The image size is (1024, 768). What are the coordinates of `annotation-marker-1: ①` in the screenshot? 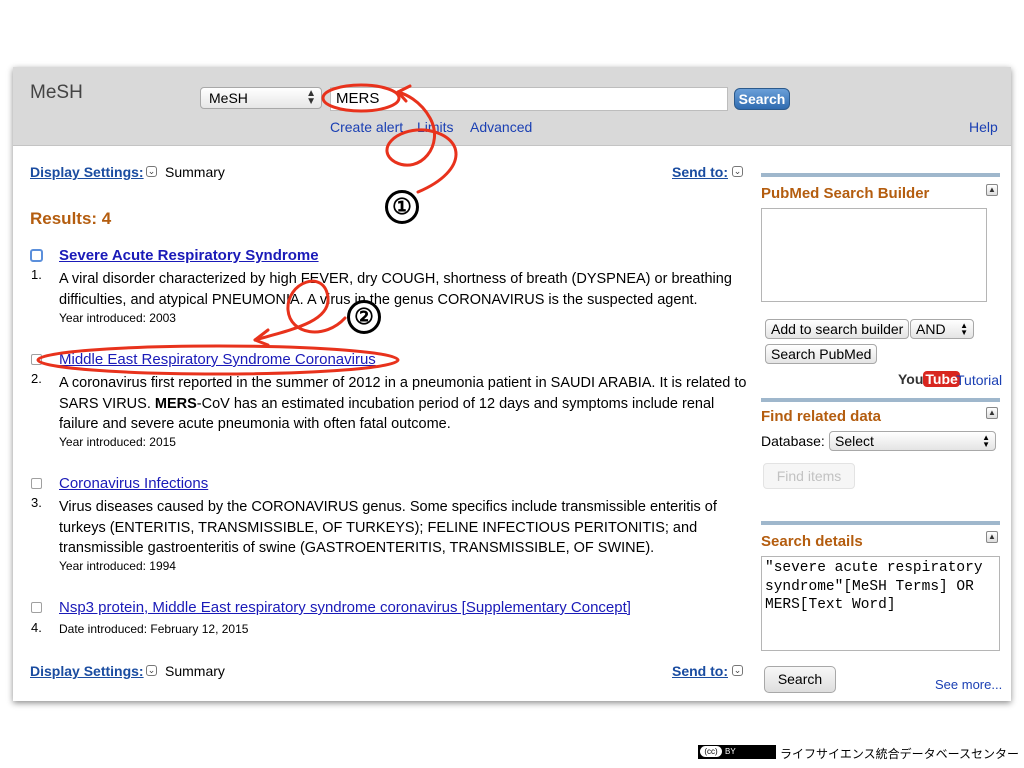 It's located at (402, 207).